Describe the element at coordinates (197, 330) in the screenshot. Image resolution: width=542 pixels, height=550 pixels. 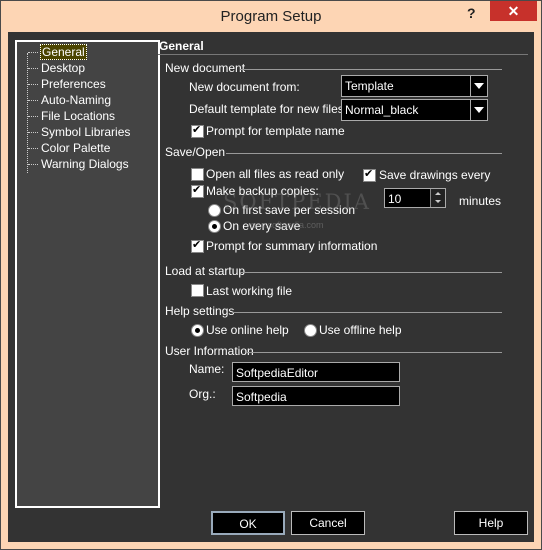
I see `online-help-radio` at that location.